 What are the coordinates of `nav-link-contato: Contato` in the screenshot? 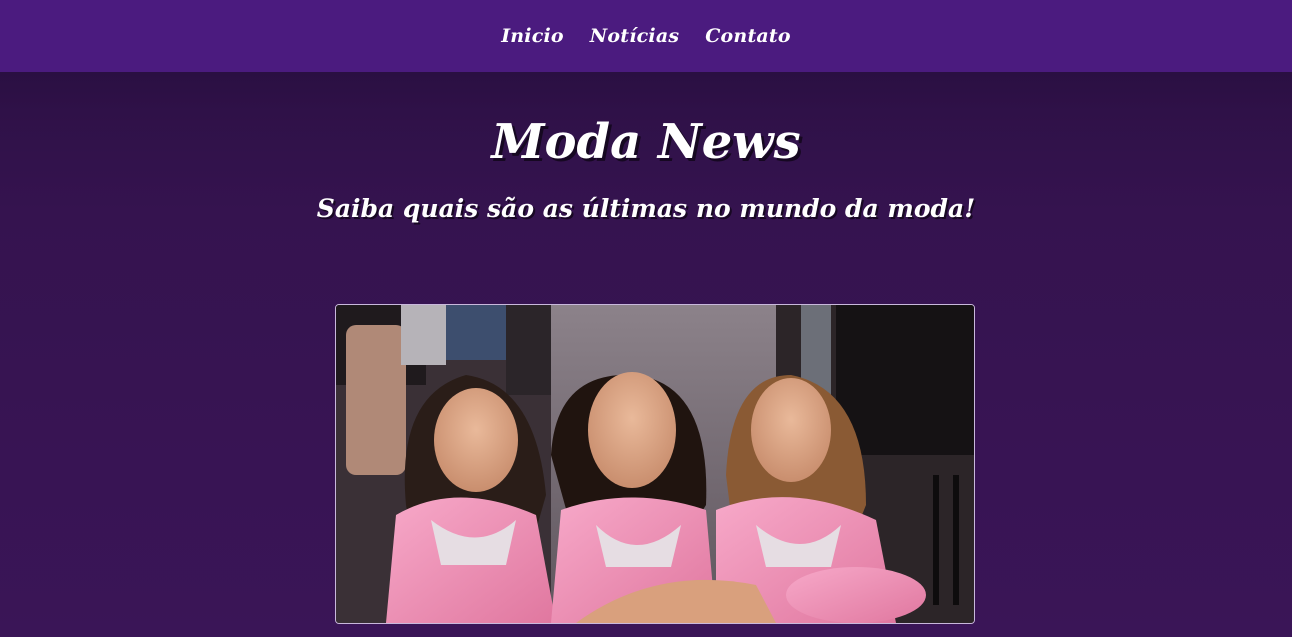 It's located at (748, 36).